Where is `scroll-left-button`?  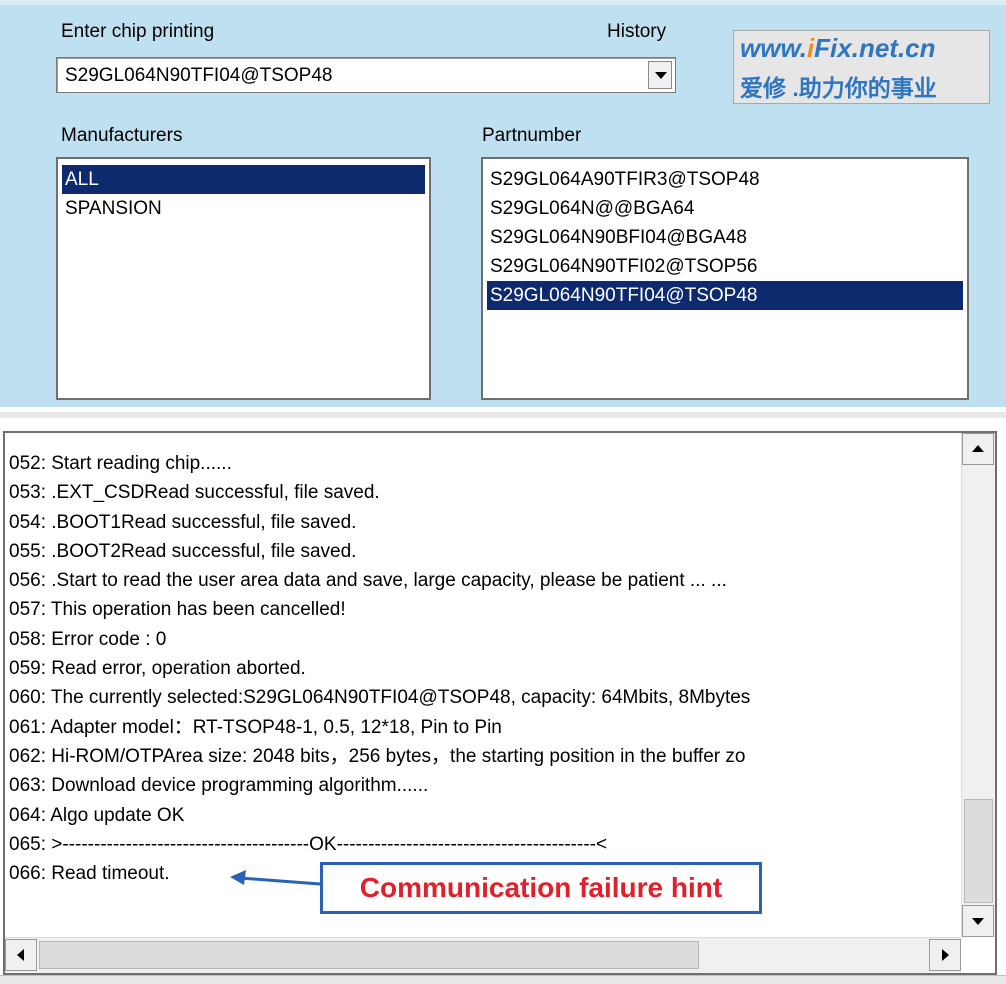
scroll-left-button is located at coordinates (21, 955).